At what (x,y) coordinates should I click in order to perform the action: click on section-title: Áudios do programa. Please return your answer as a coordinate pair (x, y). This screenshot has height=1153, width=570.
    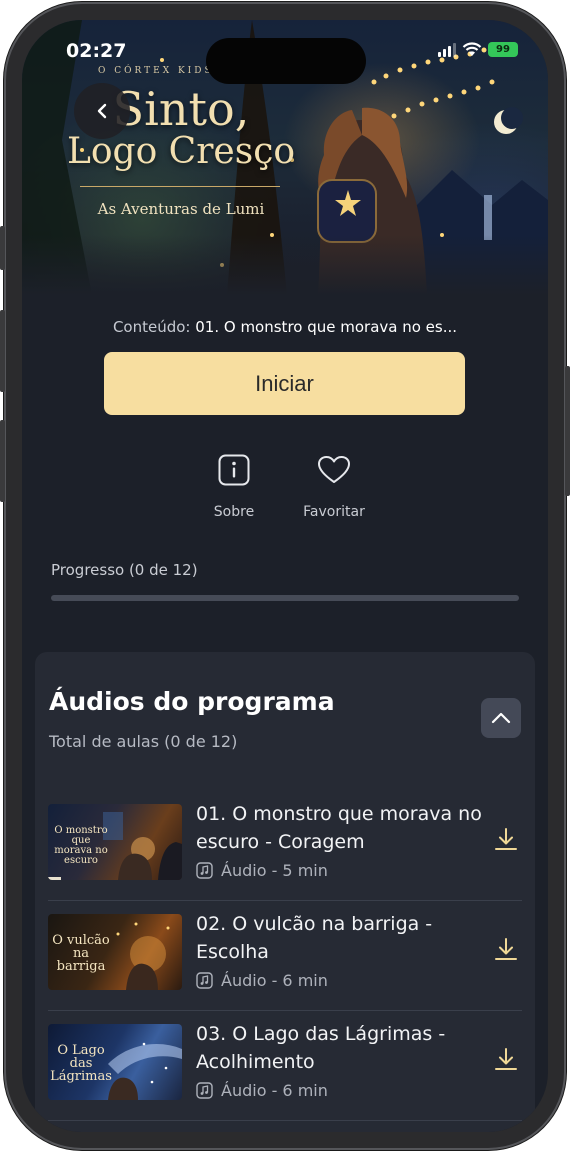
    Looking at the image, I should click on (192, 701).